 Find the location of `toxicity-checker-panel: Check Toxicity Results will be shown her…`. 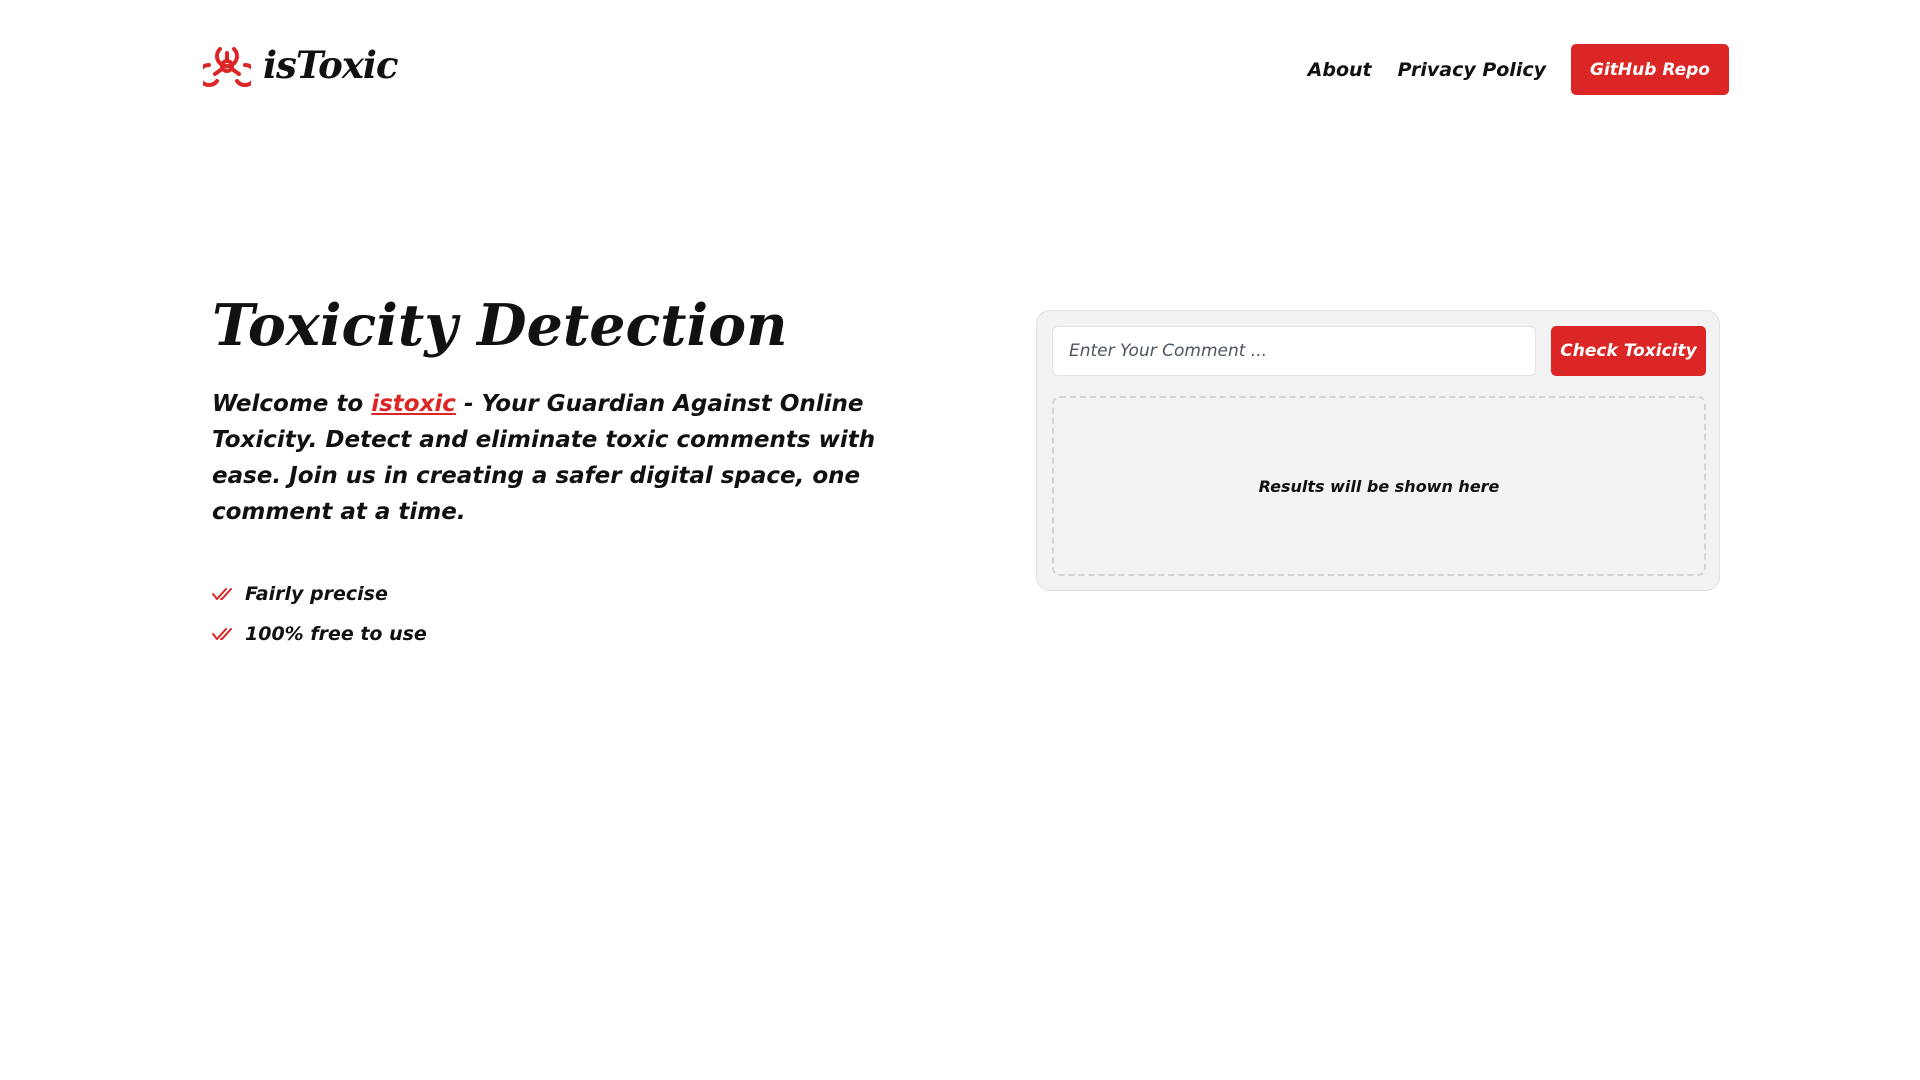

toxicity-checker-panel: Check Toxicity Results will be shown her… is located at coordinates (1378, 450).